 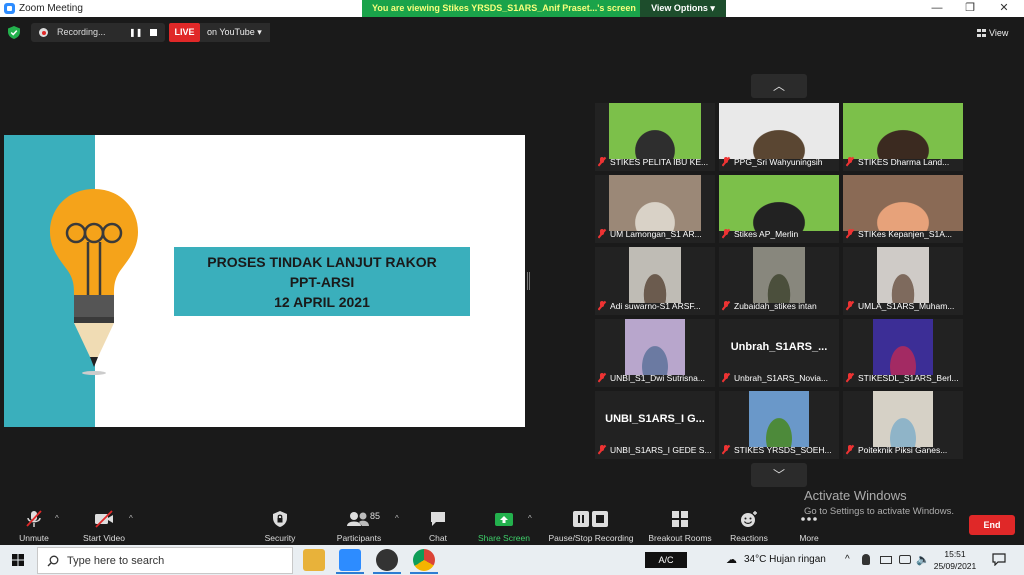 What do you see at coordinates (779, 86) in the screenshot?
I see `gallery-up-arrow: ︿` at bounding box center [779, 86].